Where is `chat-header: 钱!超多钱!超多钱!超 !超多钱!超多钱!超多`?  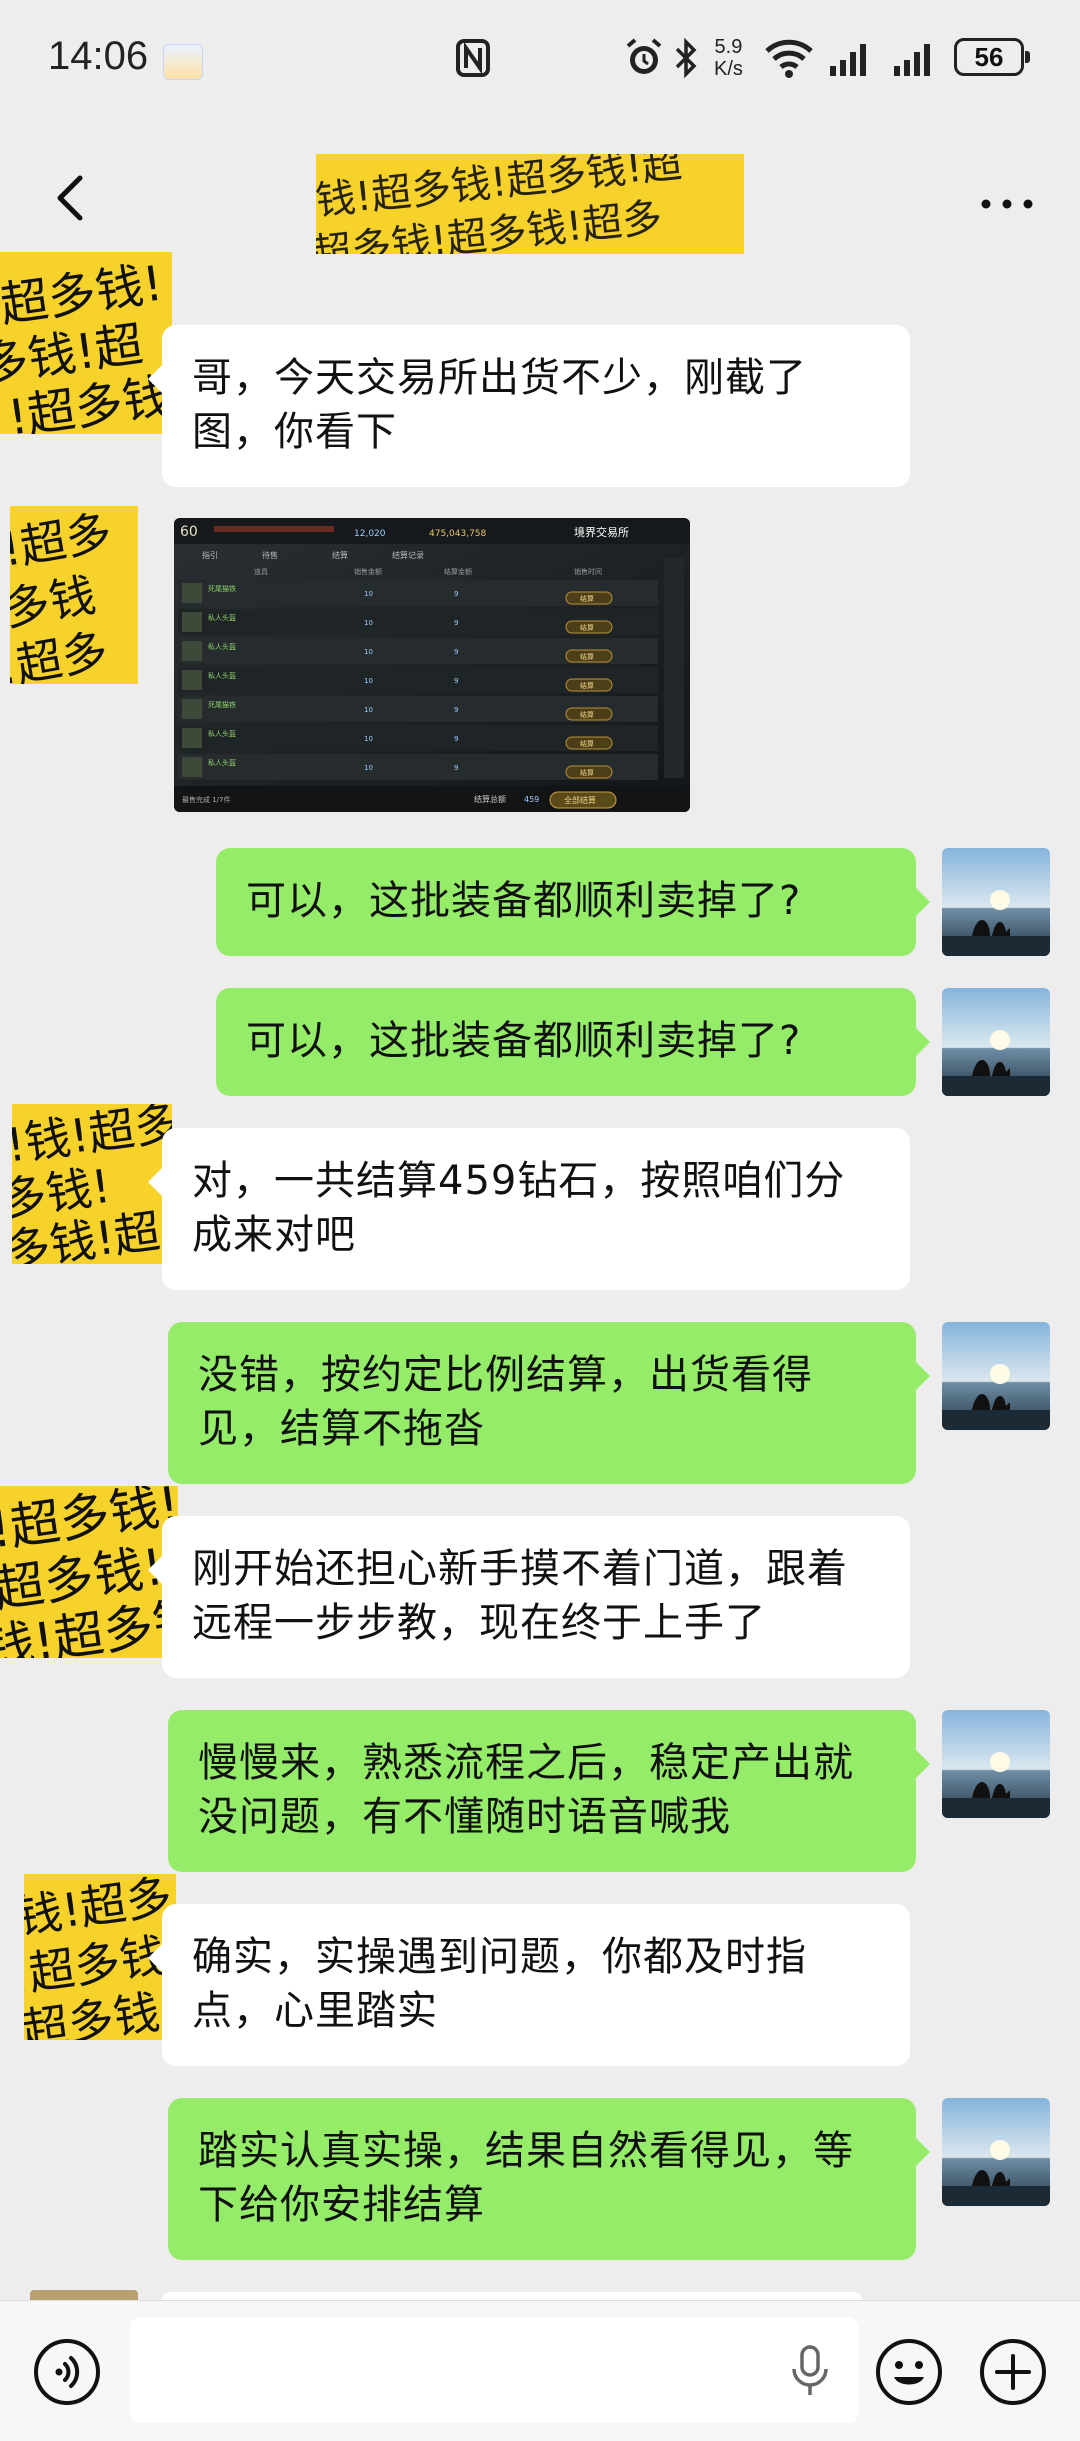 chat-header: 钱!超多钱!超多钱!超 !超多钱!超多钱!超多 is located at coordinates (540, 209).